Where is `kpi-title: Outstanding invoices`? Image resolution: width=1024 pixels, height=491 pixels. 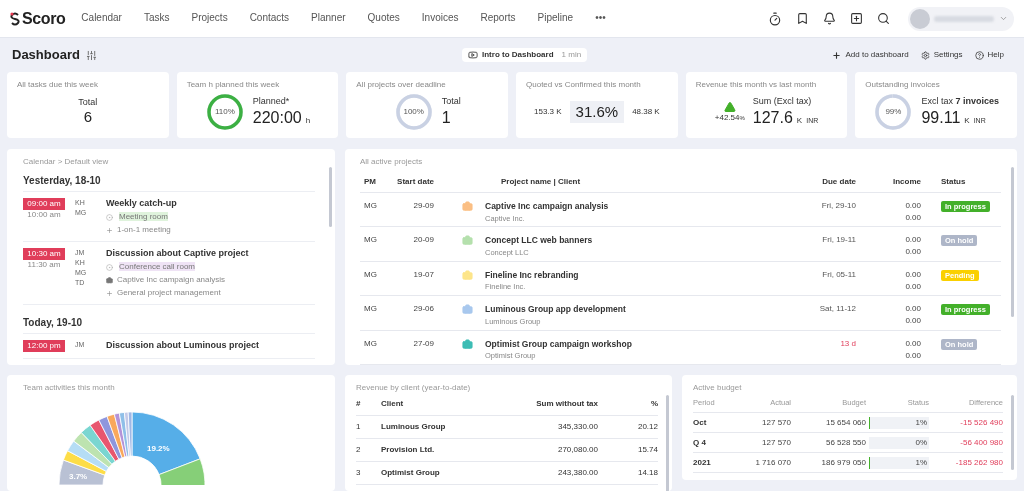
kpi-title: Outstanding invoices is located at coordinates (903, 85).